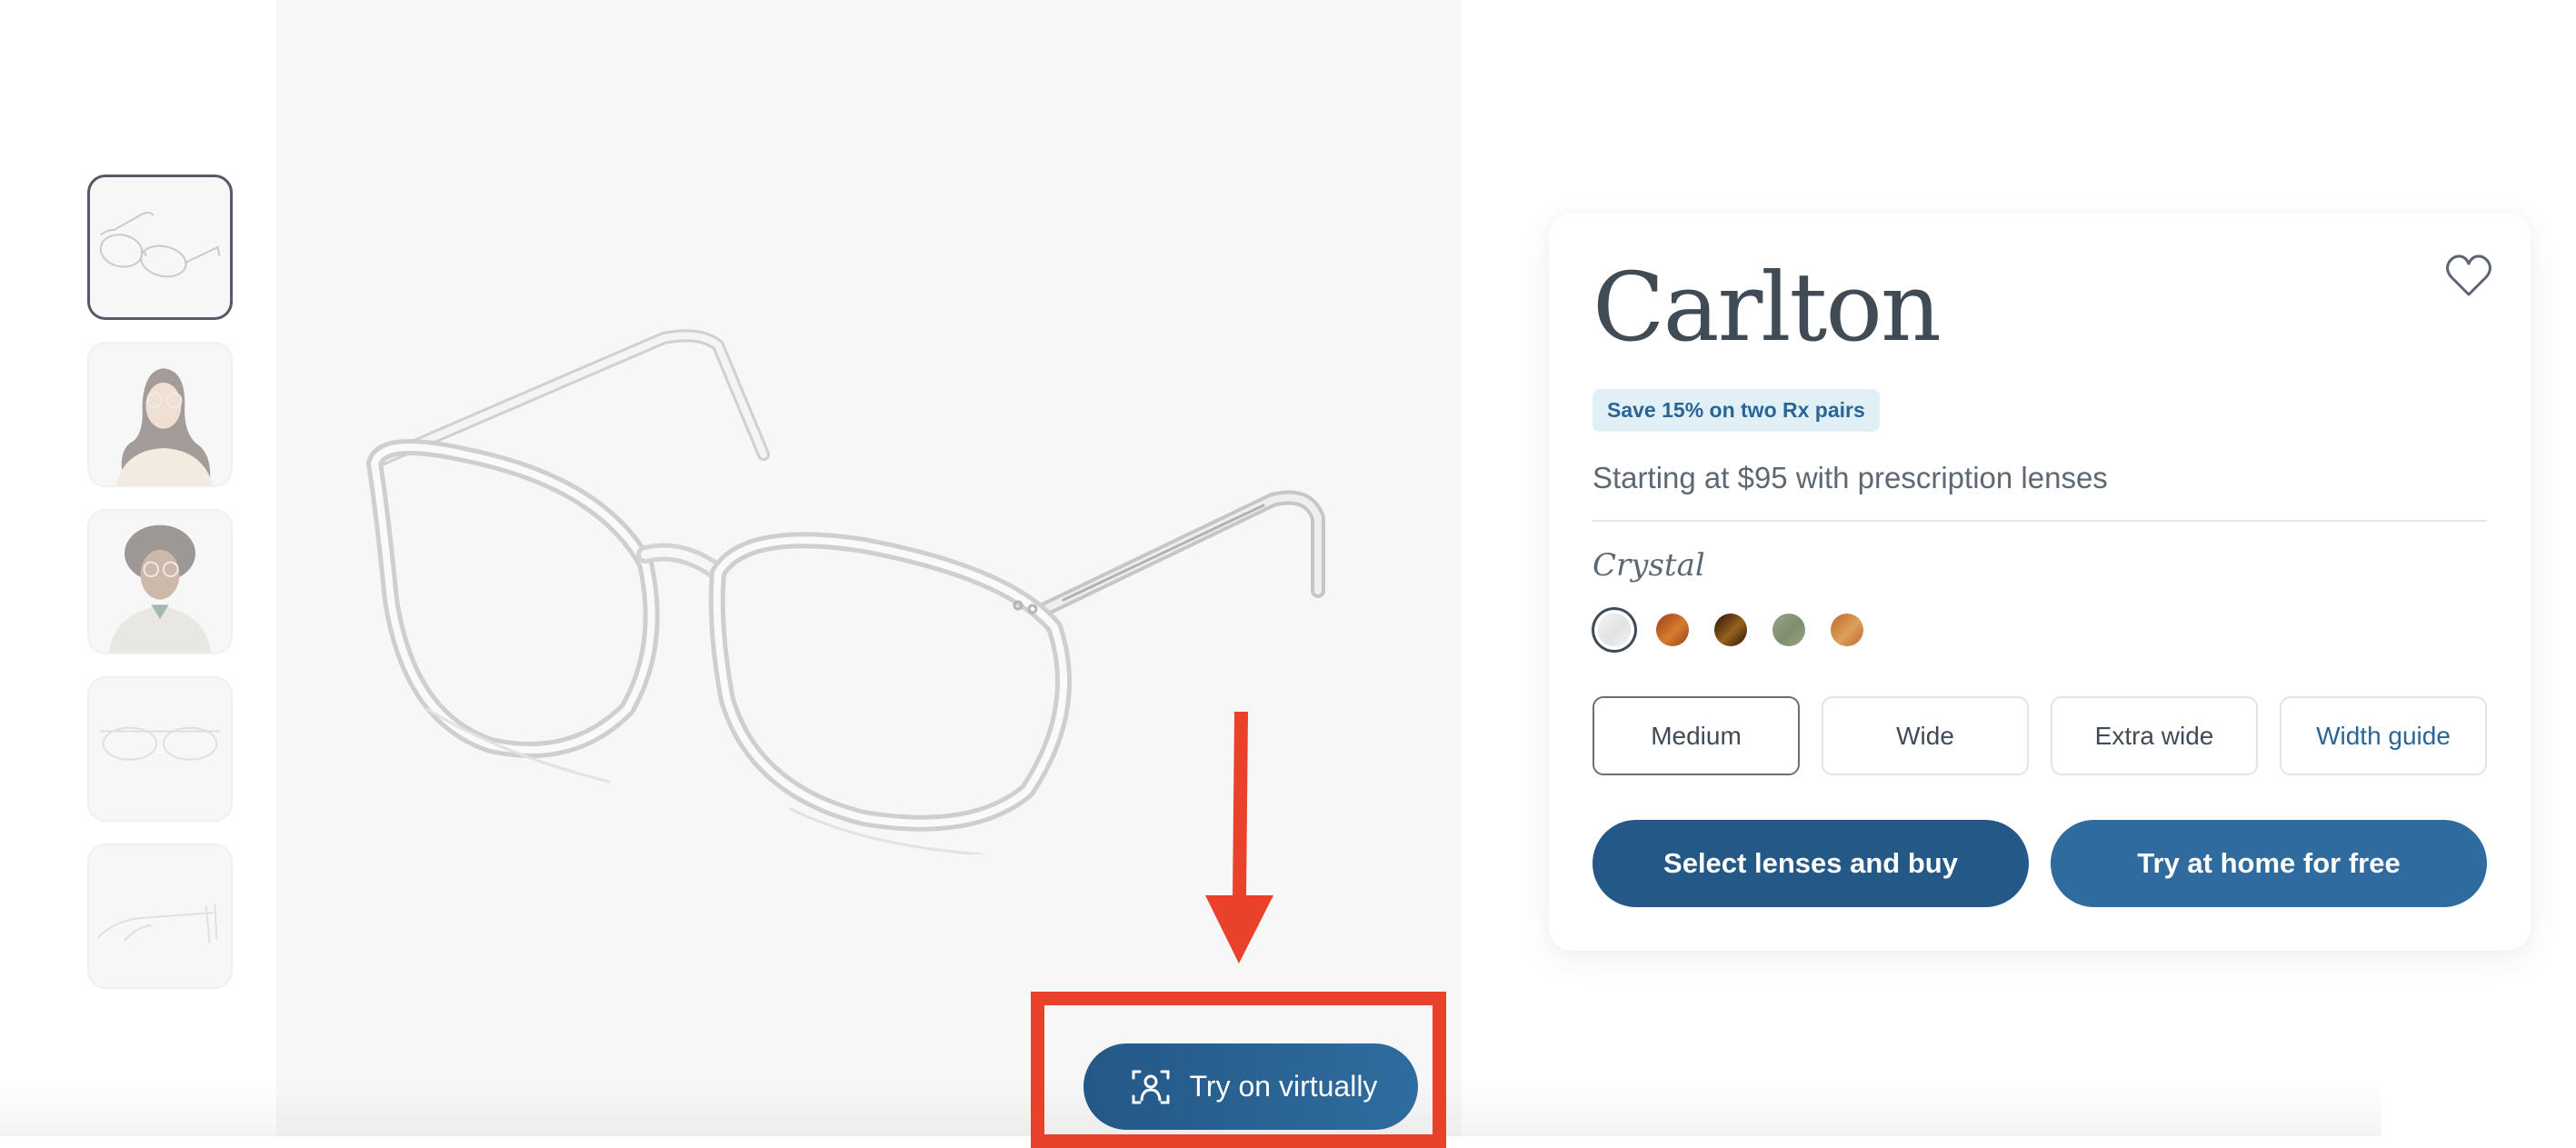 The width and height of the screenshot is (2576, 1148). What do you see at coordinates (1736, 410) in the screenshot?
I see `promo-badge: Save 15% on two Rx pairs` at bounding box center [1736, 410].